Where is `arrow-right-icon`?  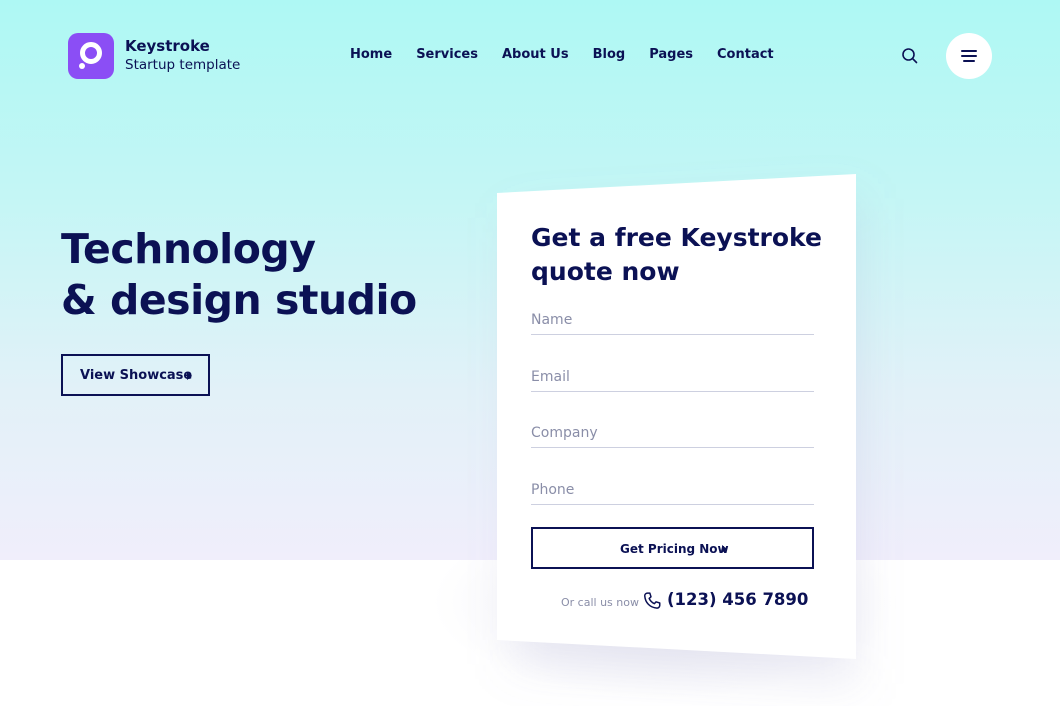 arrow-right-icon is located at coordinates (724, 549).